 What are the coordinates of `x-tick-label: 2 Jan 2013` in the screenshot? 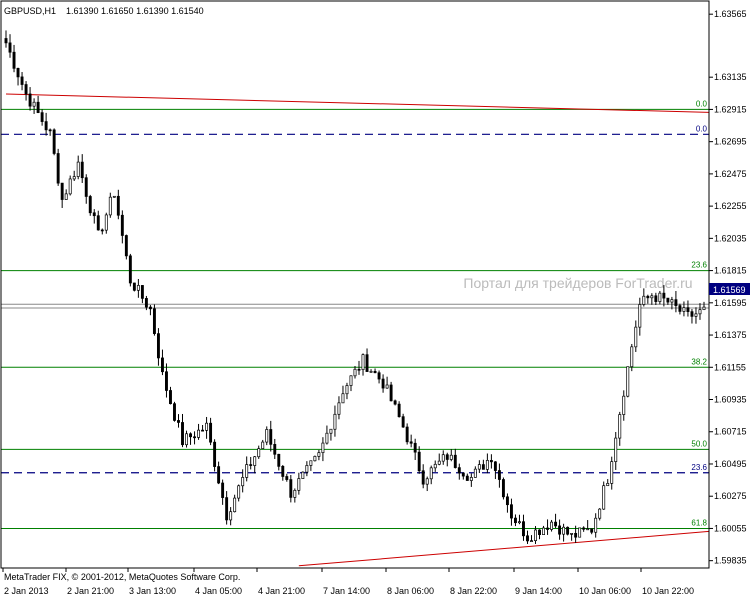 It's located at (26, 591).